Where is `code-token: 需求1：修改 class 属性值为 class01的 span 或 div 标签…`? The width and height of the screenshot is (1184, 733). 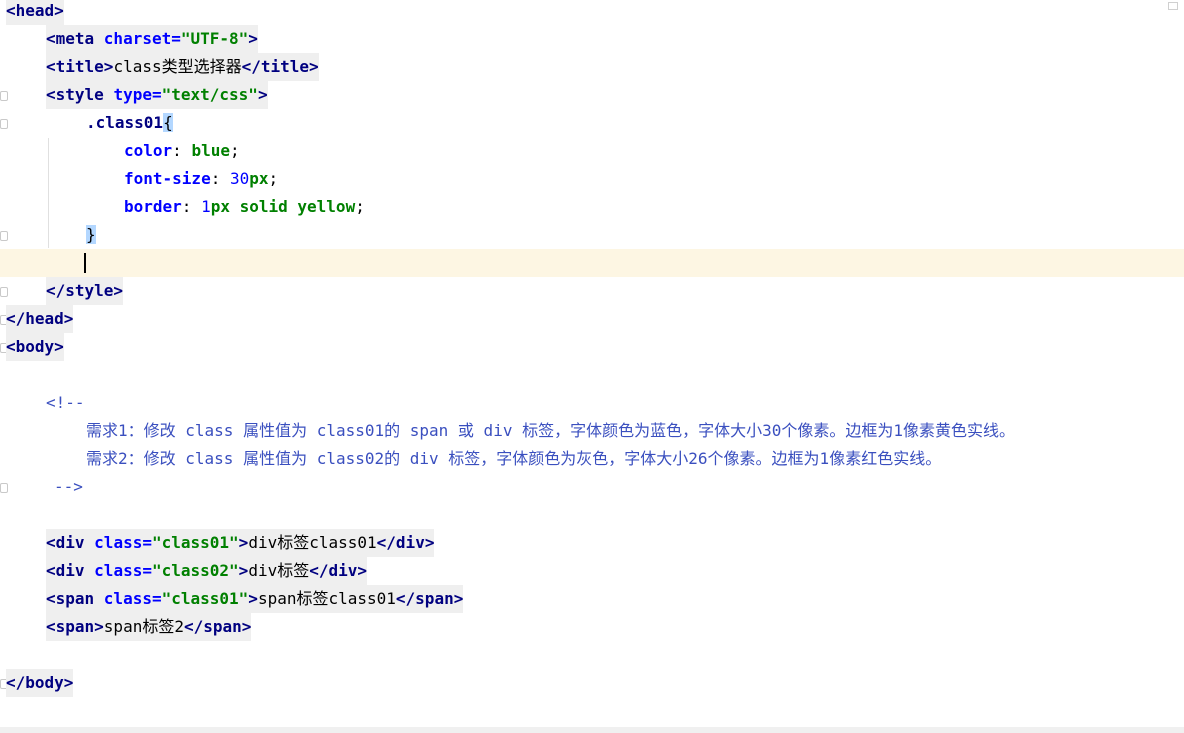
code-token: 需求1：修改 class 属性值为 class01的 span 或 div 标签… is located at coordinates (550, 430).